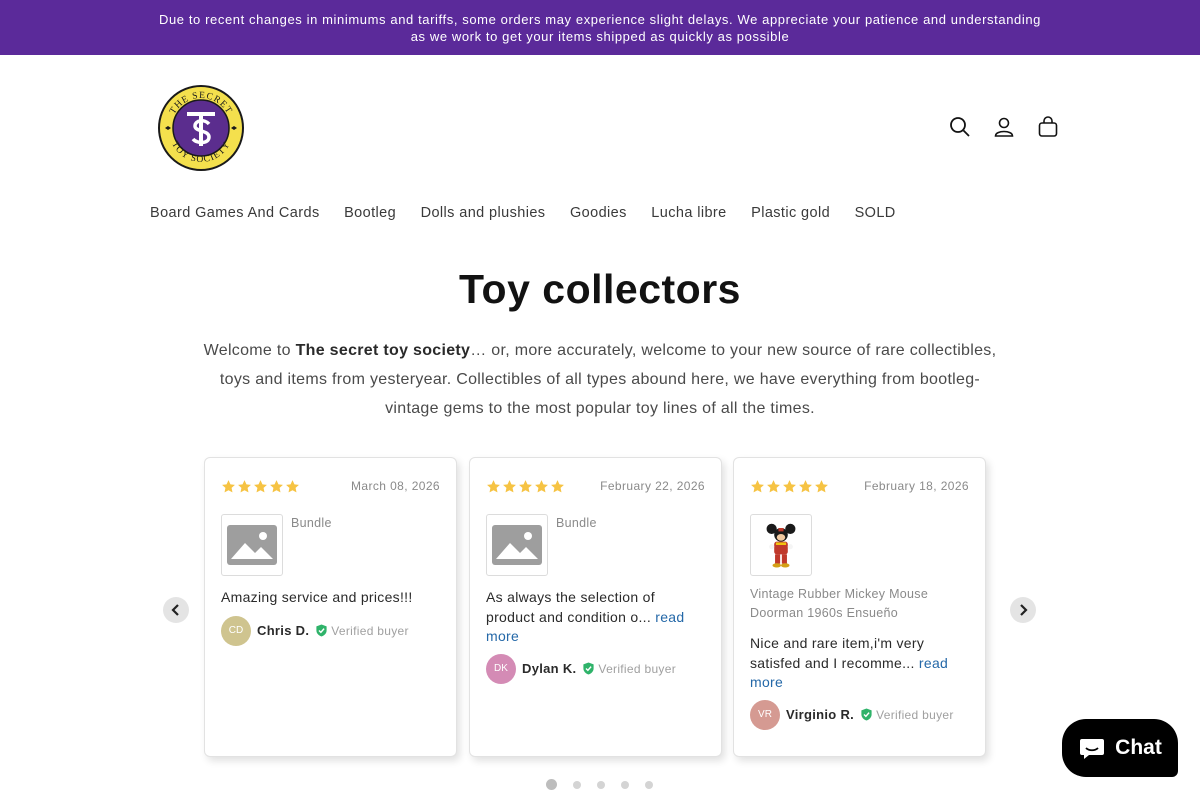 This screenshot has width=1200, height=800. What do you see at coordinates (1048, 127) in the screenshot?
I see `cart-icon` at bounding box center [1048, 127].